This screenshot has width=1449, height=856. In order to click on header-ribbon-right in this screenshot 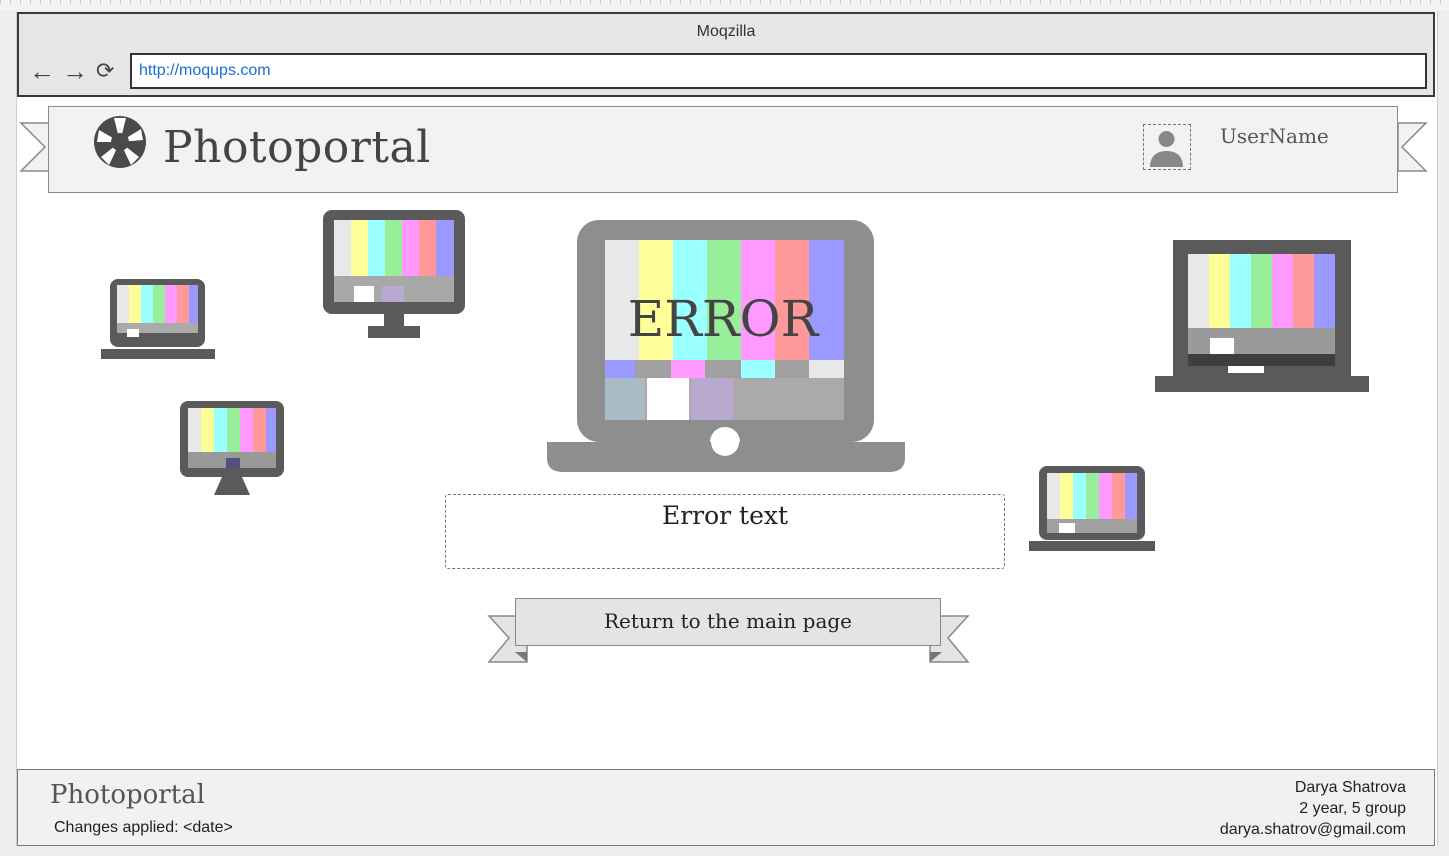, I will do `click(1412, 147)`.